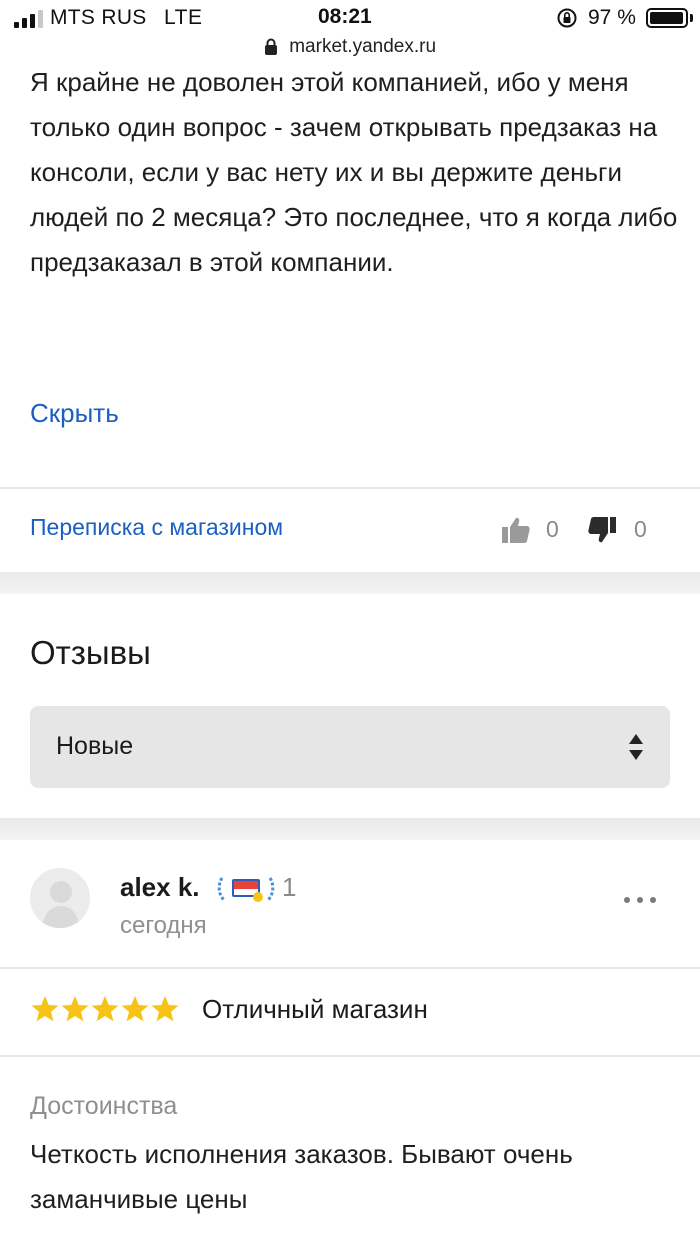 Image resolution: width=700 pixels, height=1246 pixels. Describe the element at coordinates (345, 16) in the screenshot. I see `status-time: 08:21` at that location.